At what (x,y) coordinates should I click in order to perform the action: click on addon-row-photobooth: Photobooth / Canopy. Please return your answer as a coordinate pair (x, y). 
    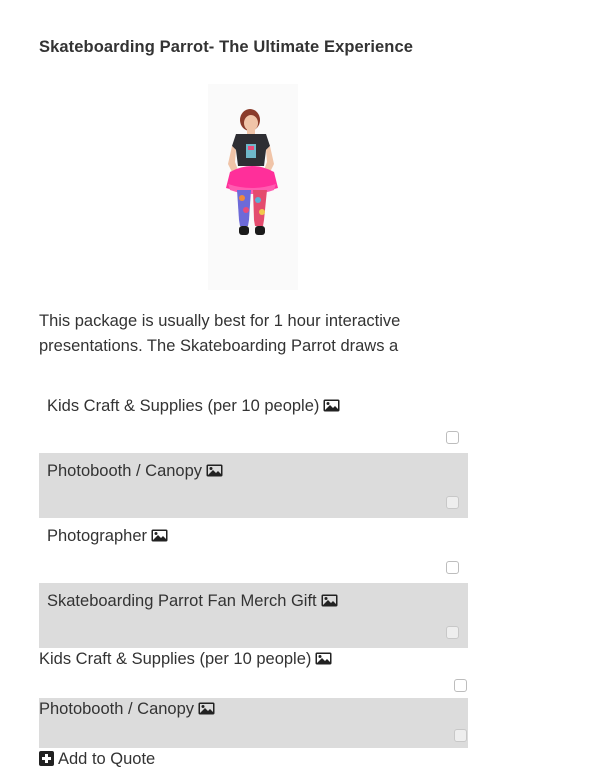
    Looking at the image, I should click on (253, 485).